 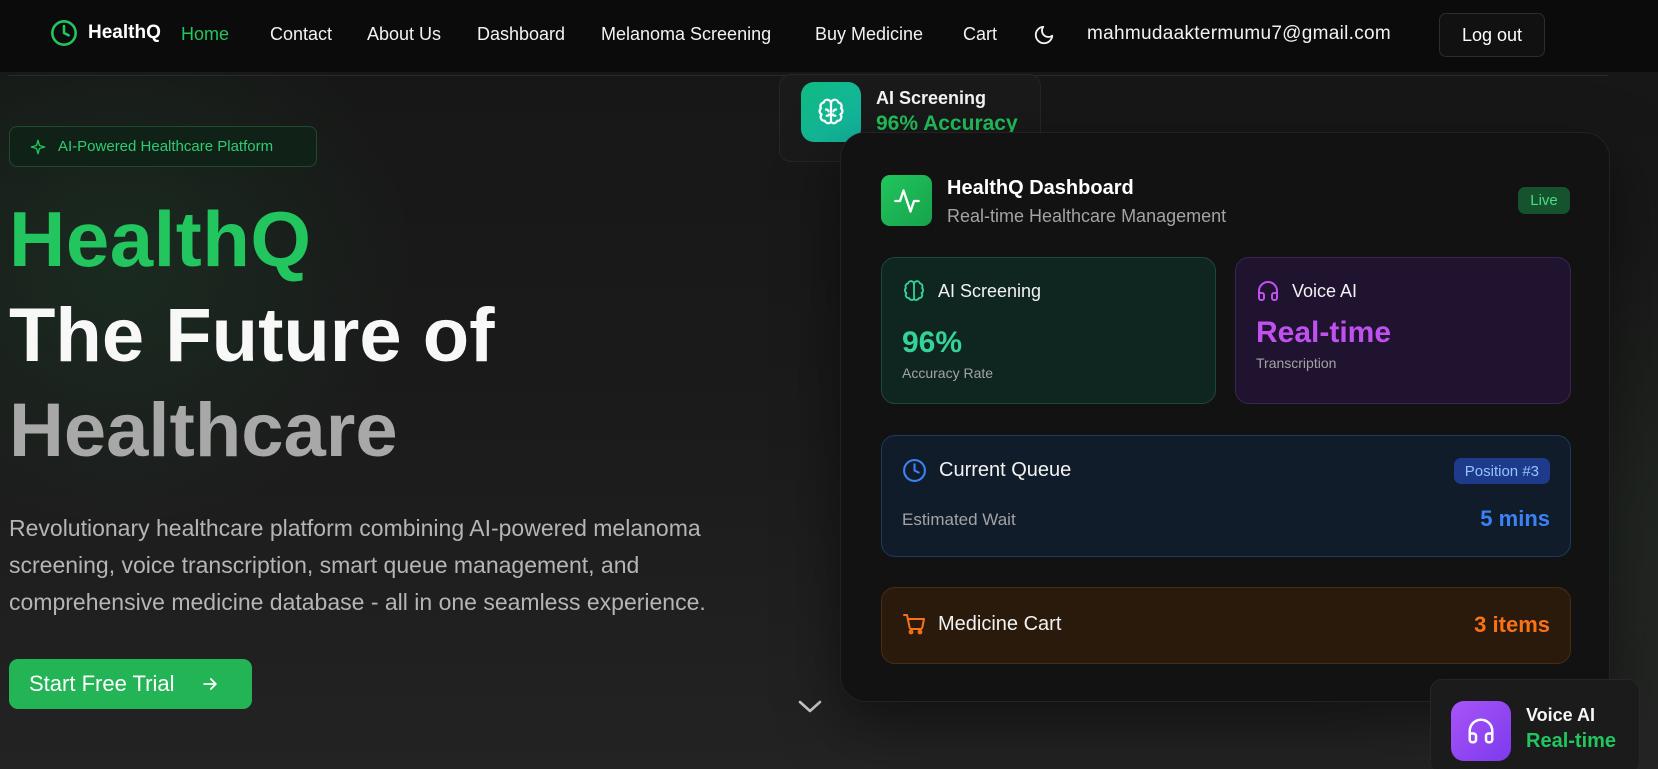 I want to click on logout-button: Log out, so click(x=1492, y=35).